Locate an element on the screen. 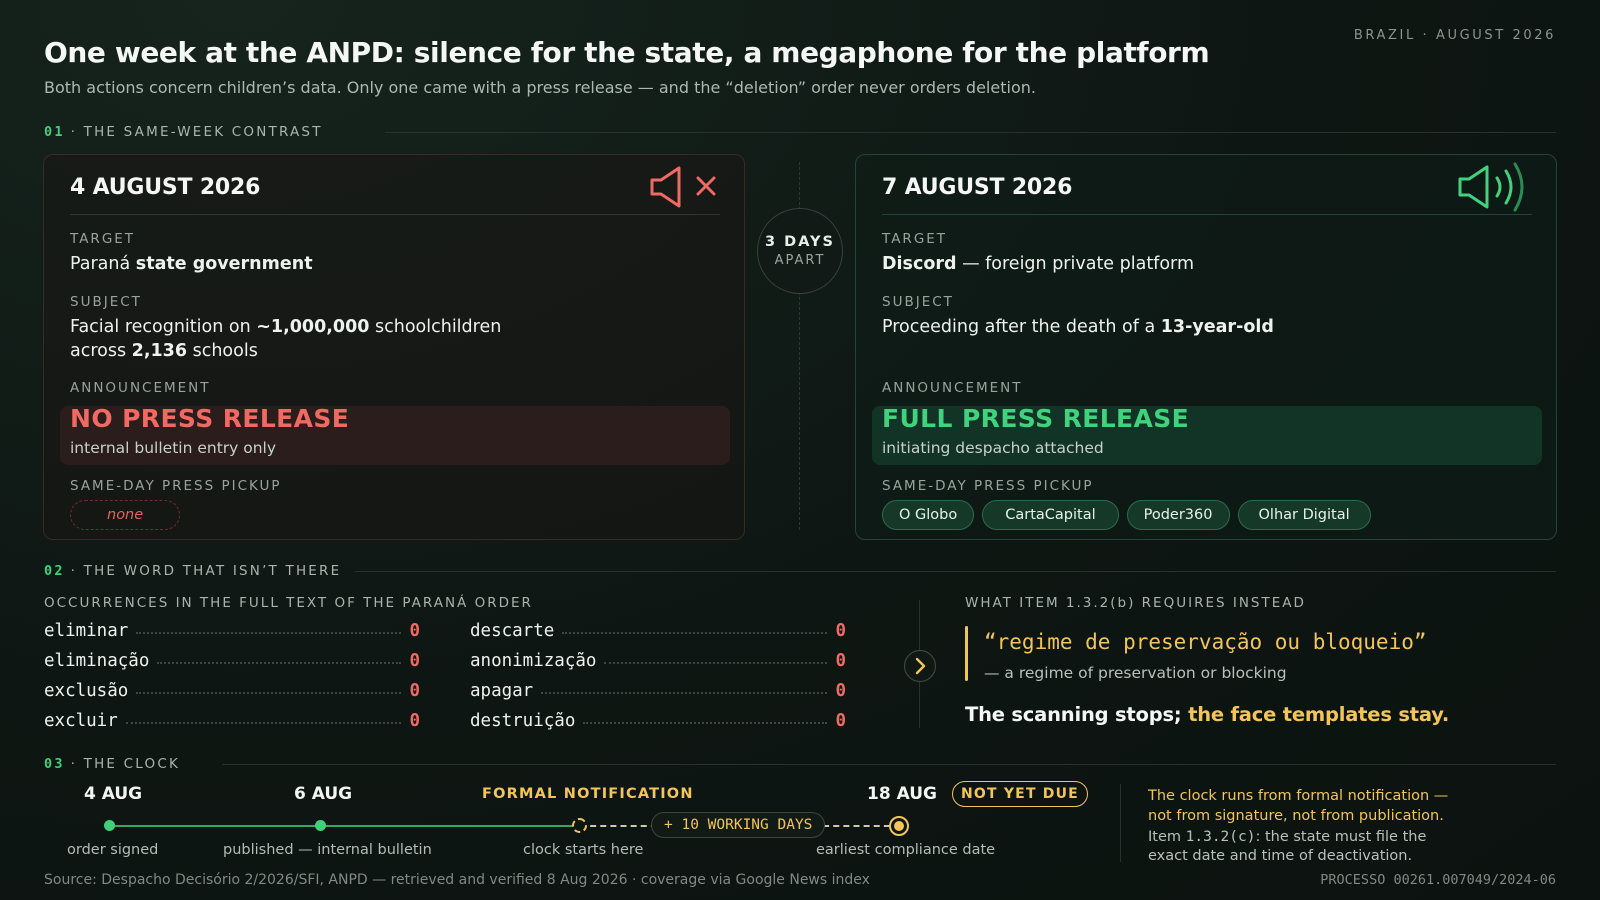  chevron-right-icon is located at coordinates (920, 668).